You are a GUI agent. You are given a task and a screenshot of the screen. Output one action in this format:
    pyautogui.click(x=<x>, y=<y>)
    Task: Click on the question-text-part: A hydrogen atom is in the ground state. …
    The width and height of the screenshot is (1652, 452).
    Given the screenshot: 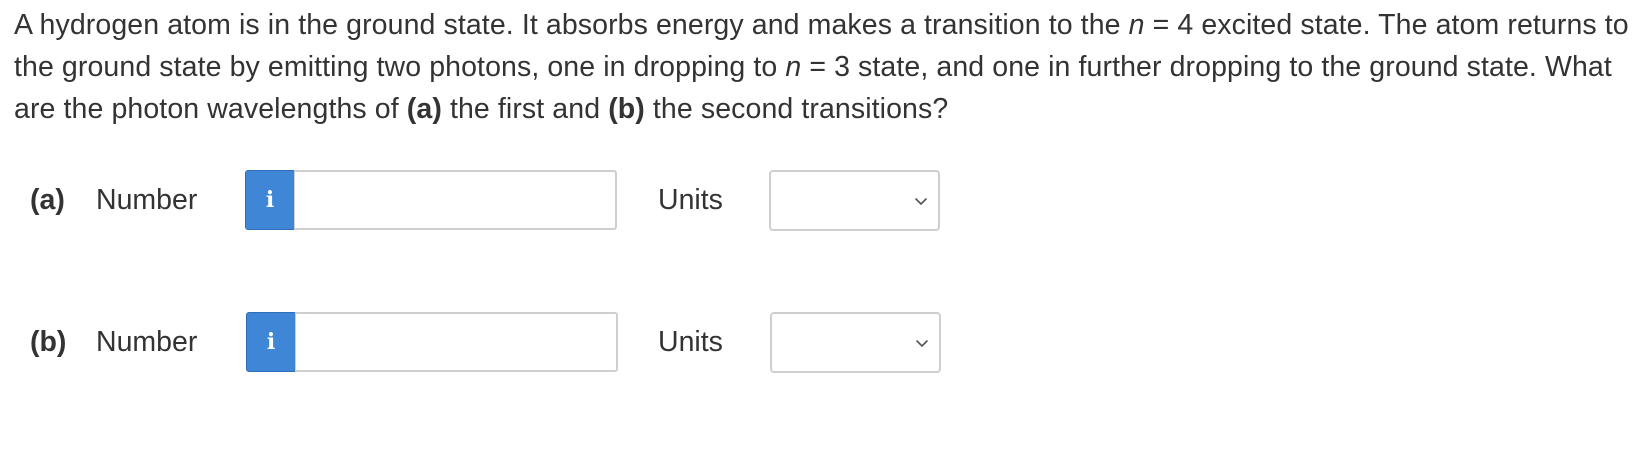 What is the action you would take?
    pyautogui.click(x=571, y=25)
    